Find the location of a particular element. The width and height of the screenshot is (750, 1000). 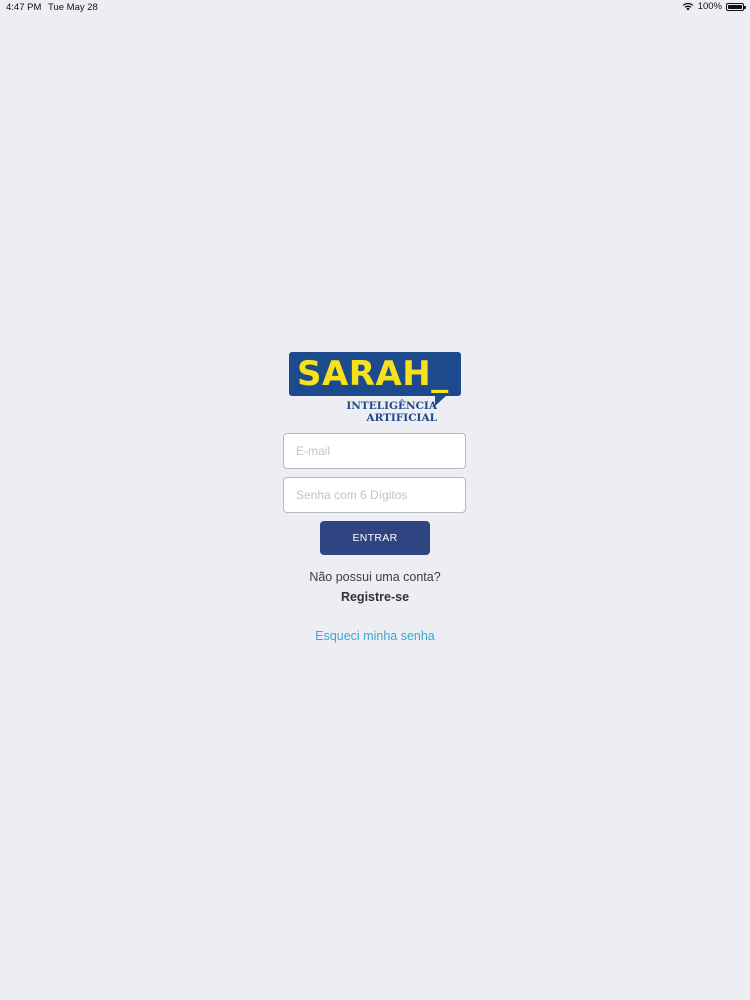

status-date: Tue May 28 is located at coordinates (73, 7).